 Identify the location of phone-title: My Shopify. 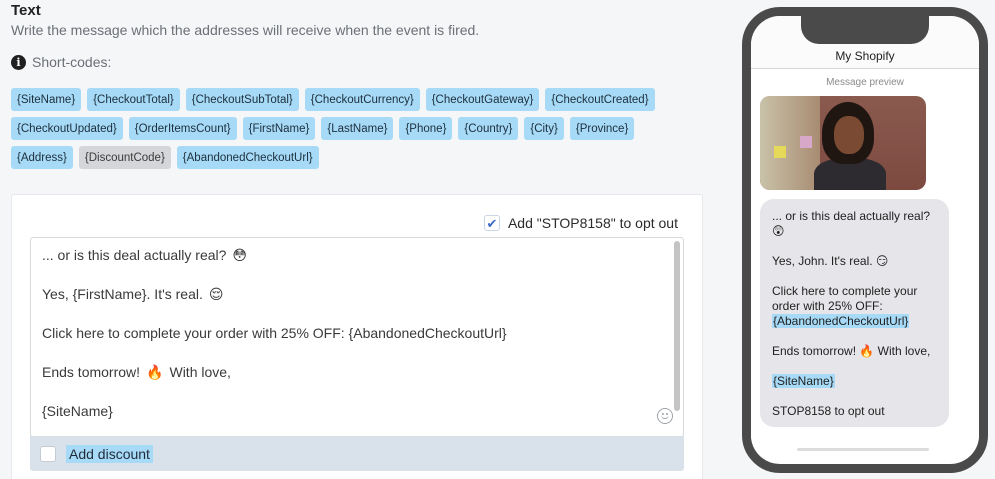
(865, 56).